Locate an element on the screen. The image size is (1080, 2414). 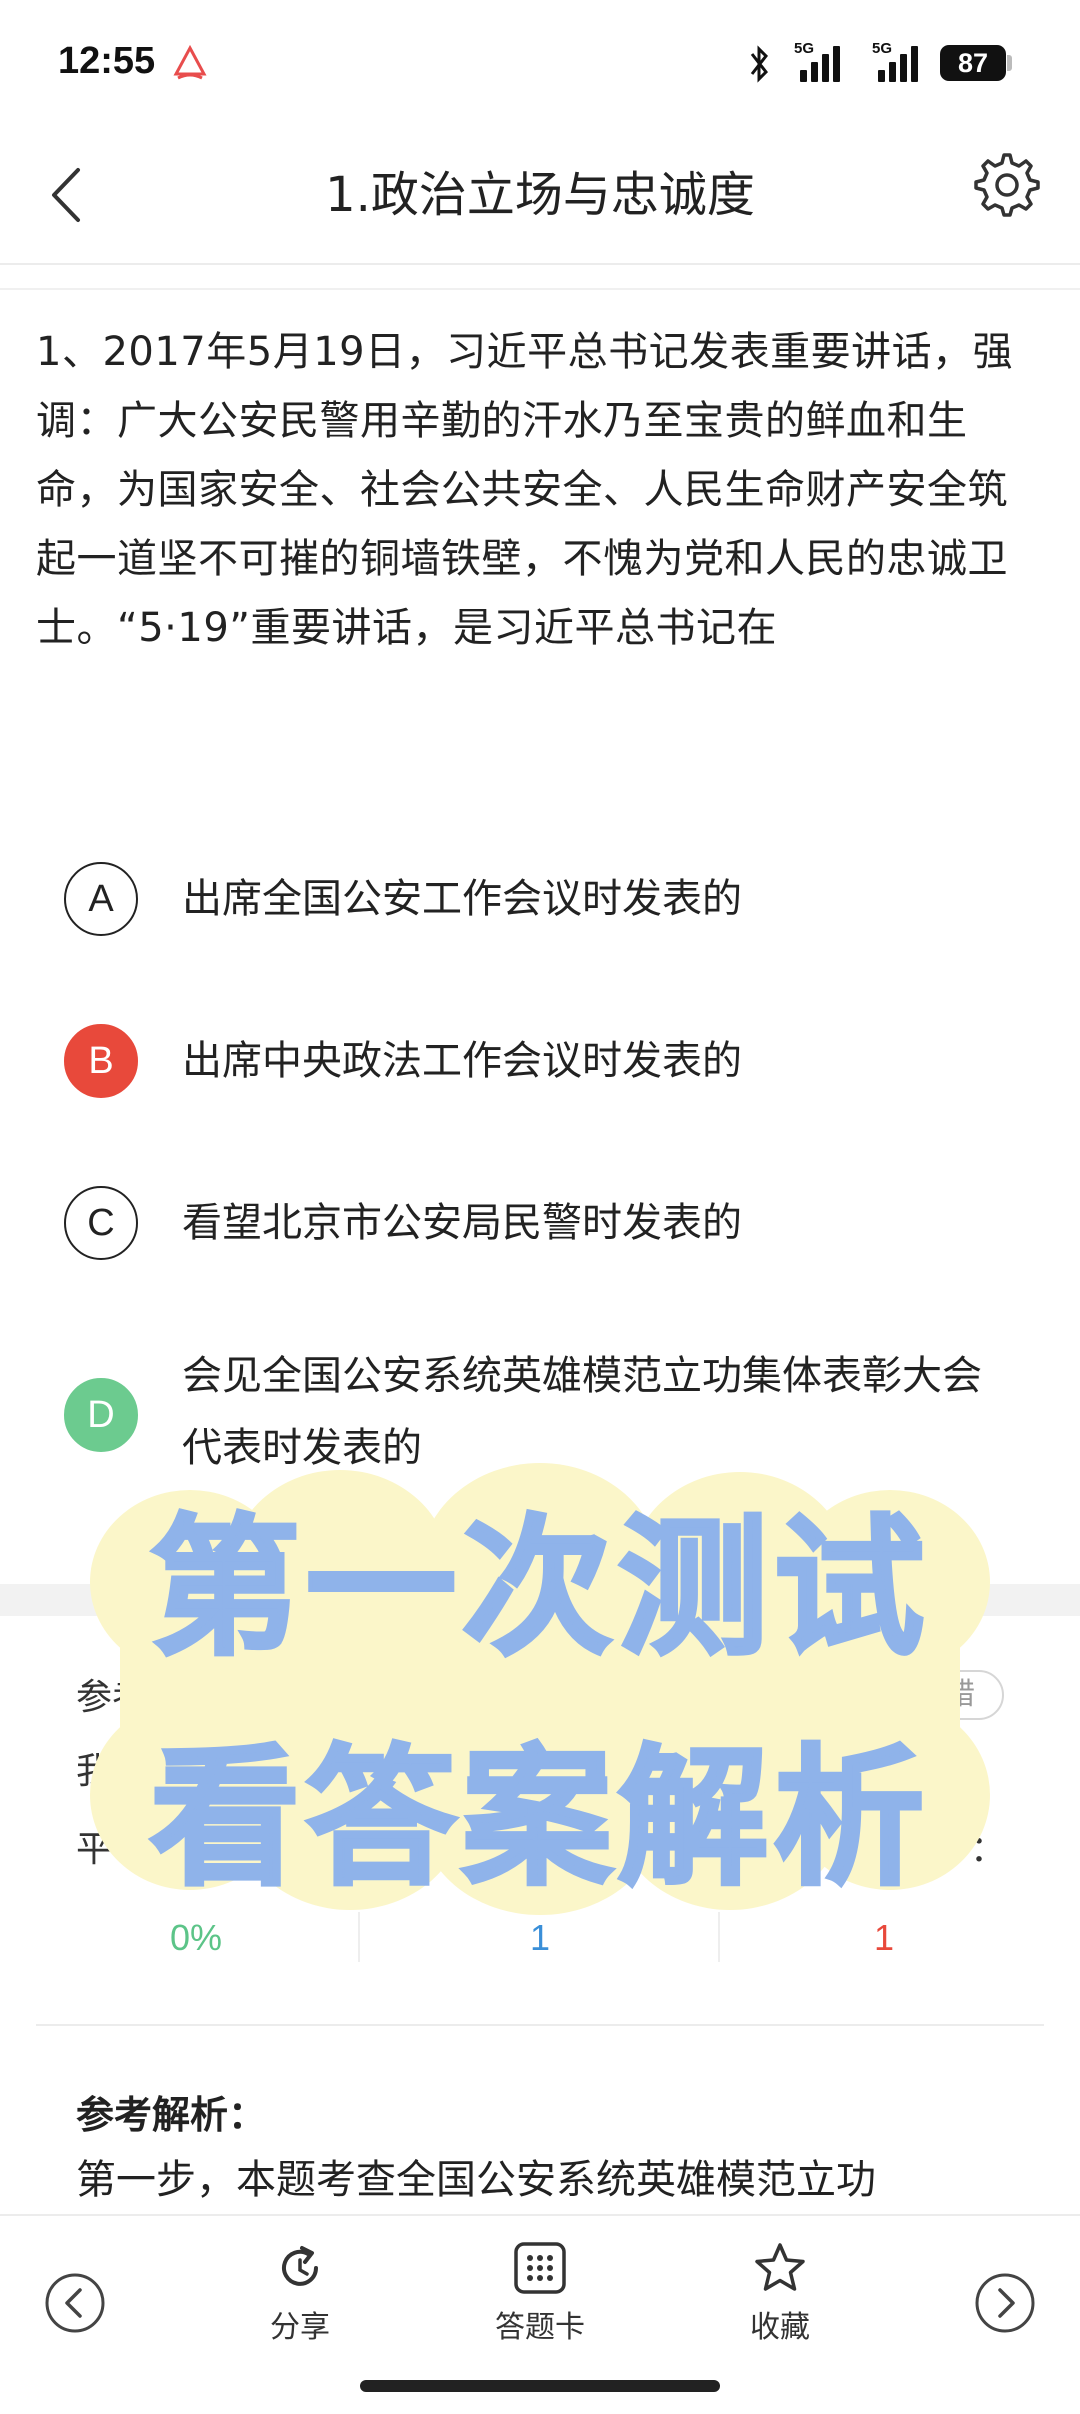
analysis-title: 参考解析： is located at coordinates (171, 2115).